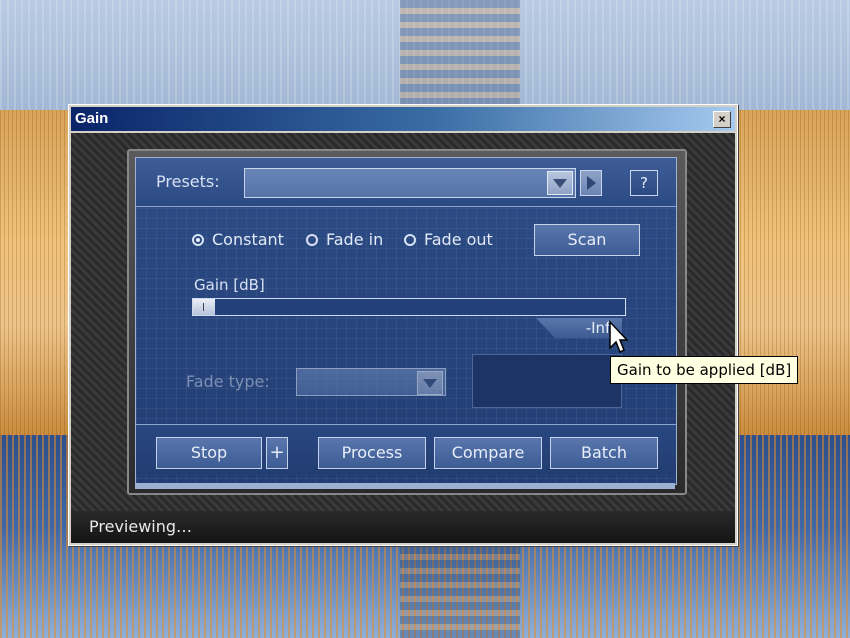 The height and width of the screenshot is (638, 850). Describe the element at coordinates (371, 382) in the screenshot. I see `fade-type-dropdown` at that location.